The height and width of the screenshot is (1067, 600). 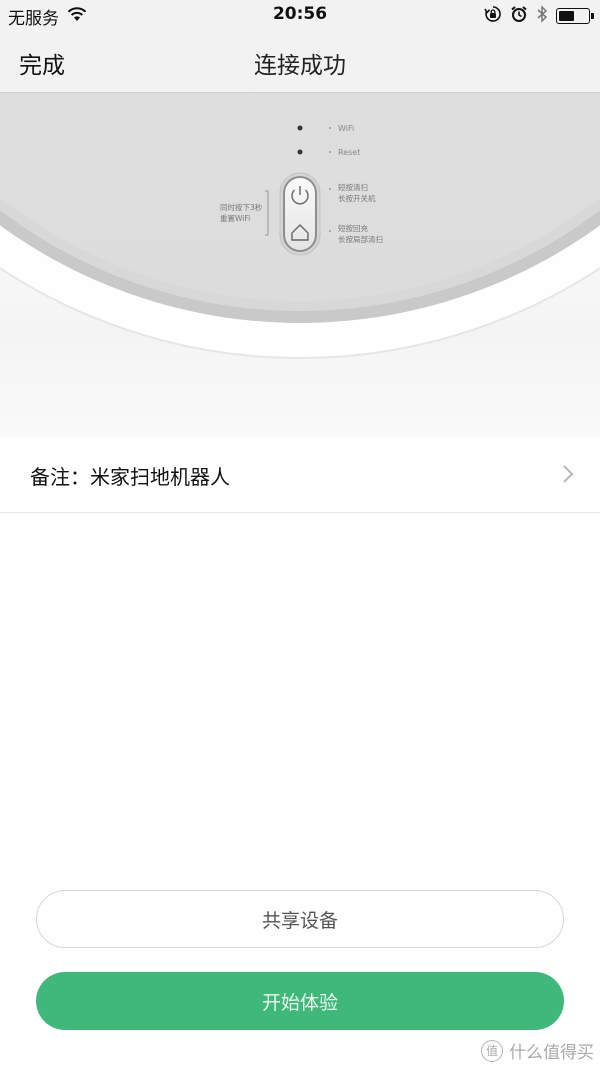 What do you see at coordinates (493, 16) in the screenshot?
I see `rotation-lock-icon` at bounding box center [493, 16].